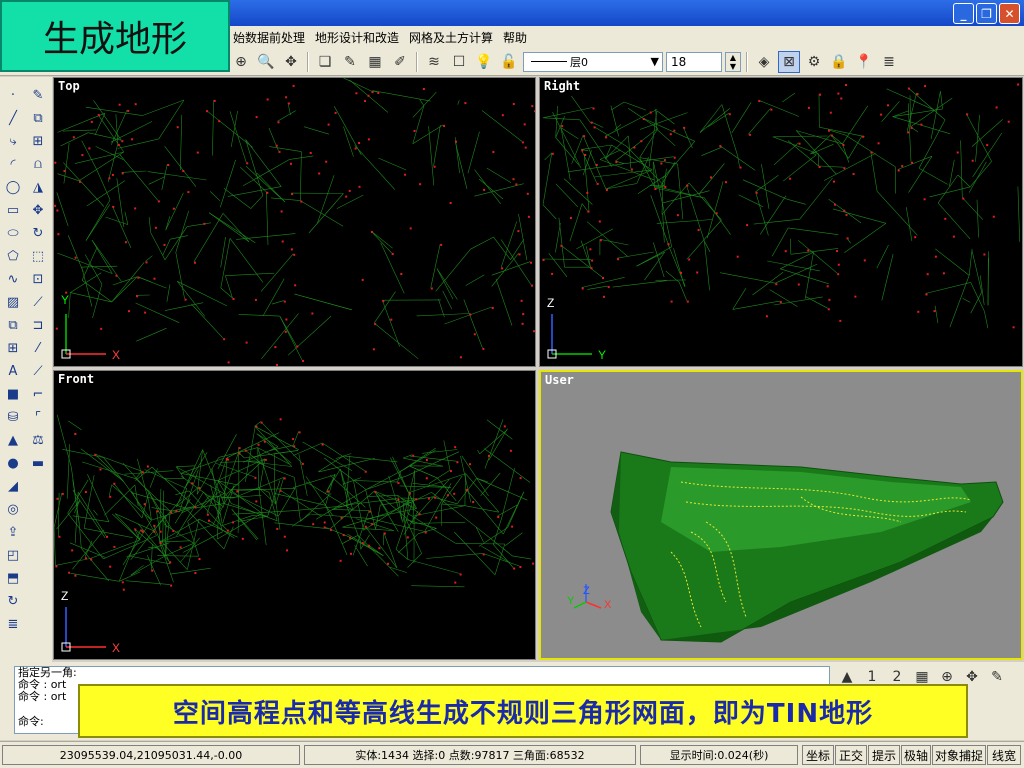  Describe the element at coordinates (13, 256) in the screenshot. I see `polygon-icon: ⬠` at that location.